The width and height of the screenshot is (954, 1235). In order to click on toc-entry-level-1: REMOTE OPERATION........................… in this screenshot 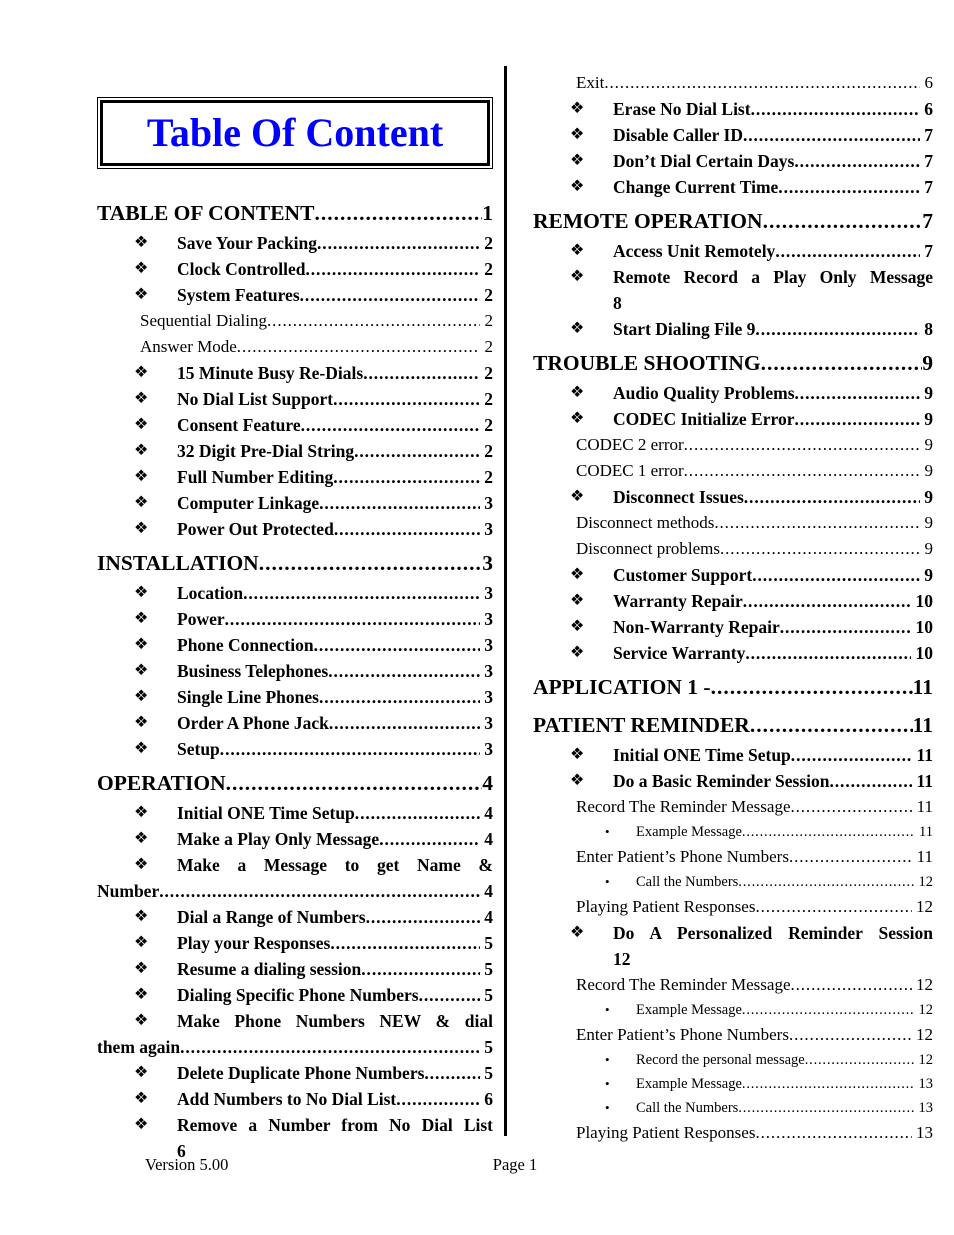, I will do `click(733, 221)`.